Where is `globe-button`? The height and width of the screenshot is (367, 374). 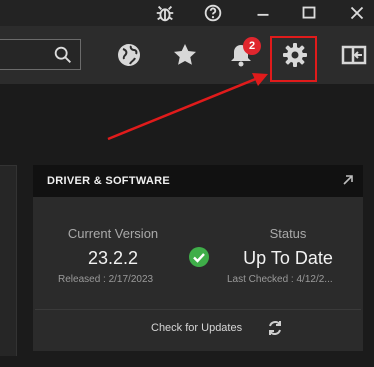 globe-button is located at coordinates (129, 55).